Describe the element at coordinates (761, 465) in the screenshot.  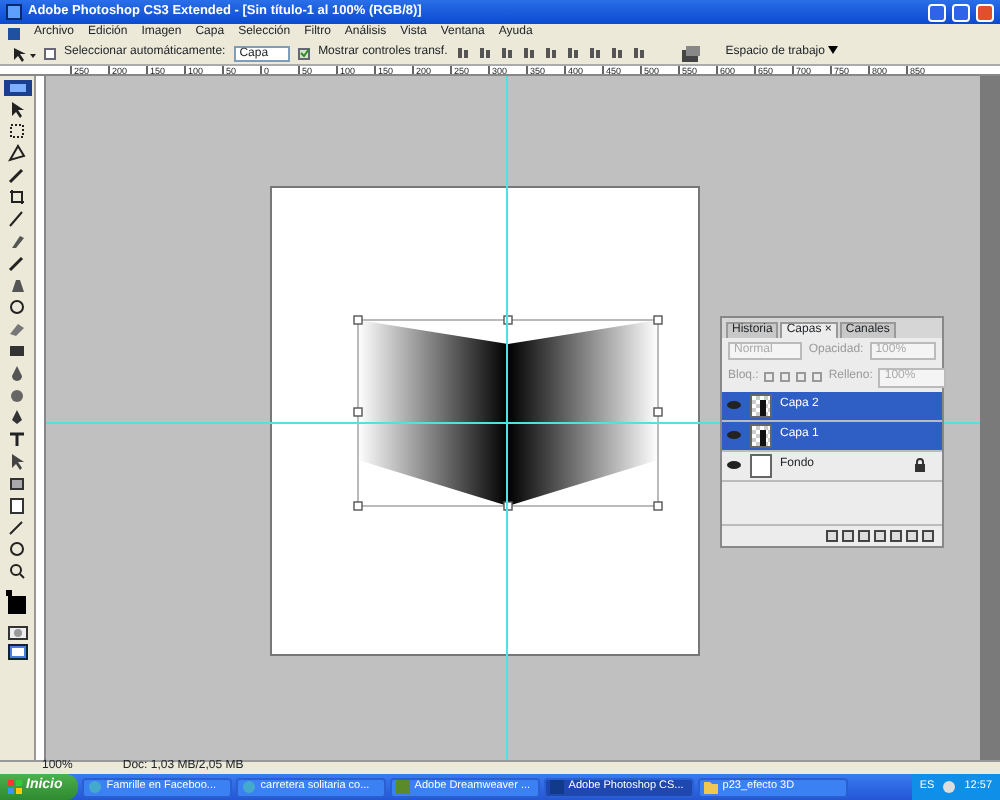
I see `layer-thumbnail` at that location.